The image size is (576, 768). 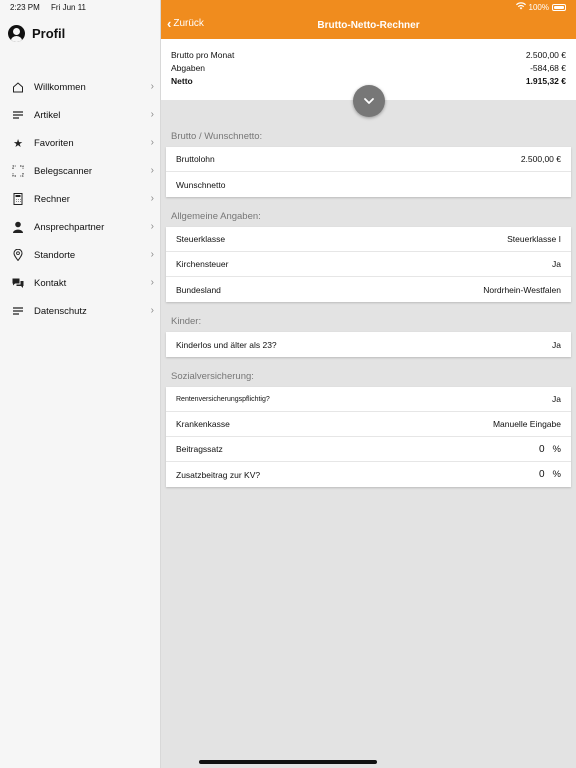 I want to click on row-zusatzbeitrag: Zusatzbeitrag zur KV? 0 %, so click(x=368, y=474).